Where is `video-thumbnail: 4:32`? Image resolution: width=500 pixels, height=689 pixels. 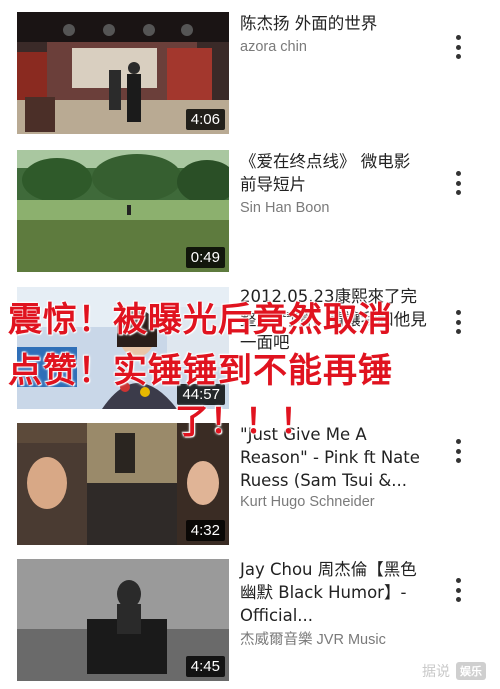 video-thumbnail: 4:32 is located at coordinates (123, 484).